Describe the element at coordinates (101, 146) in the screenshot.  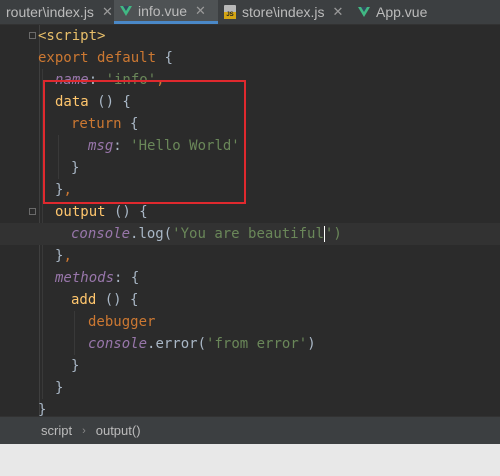
I see `code-token: msg` at that location.